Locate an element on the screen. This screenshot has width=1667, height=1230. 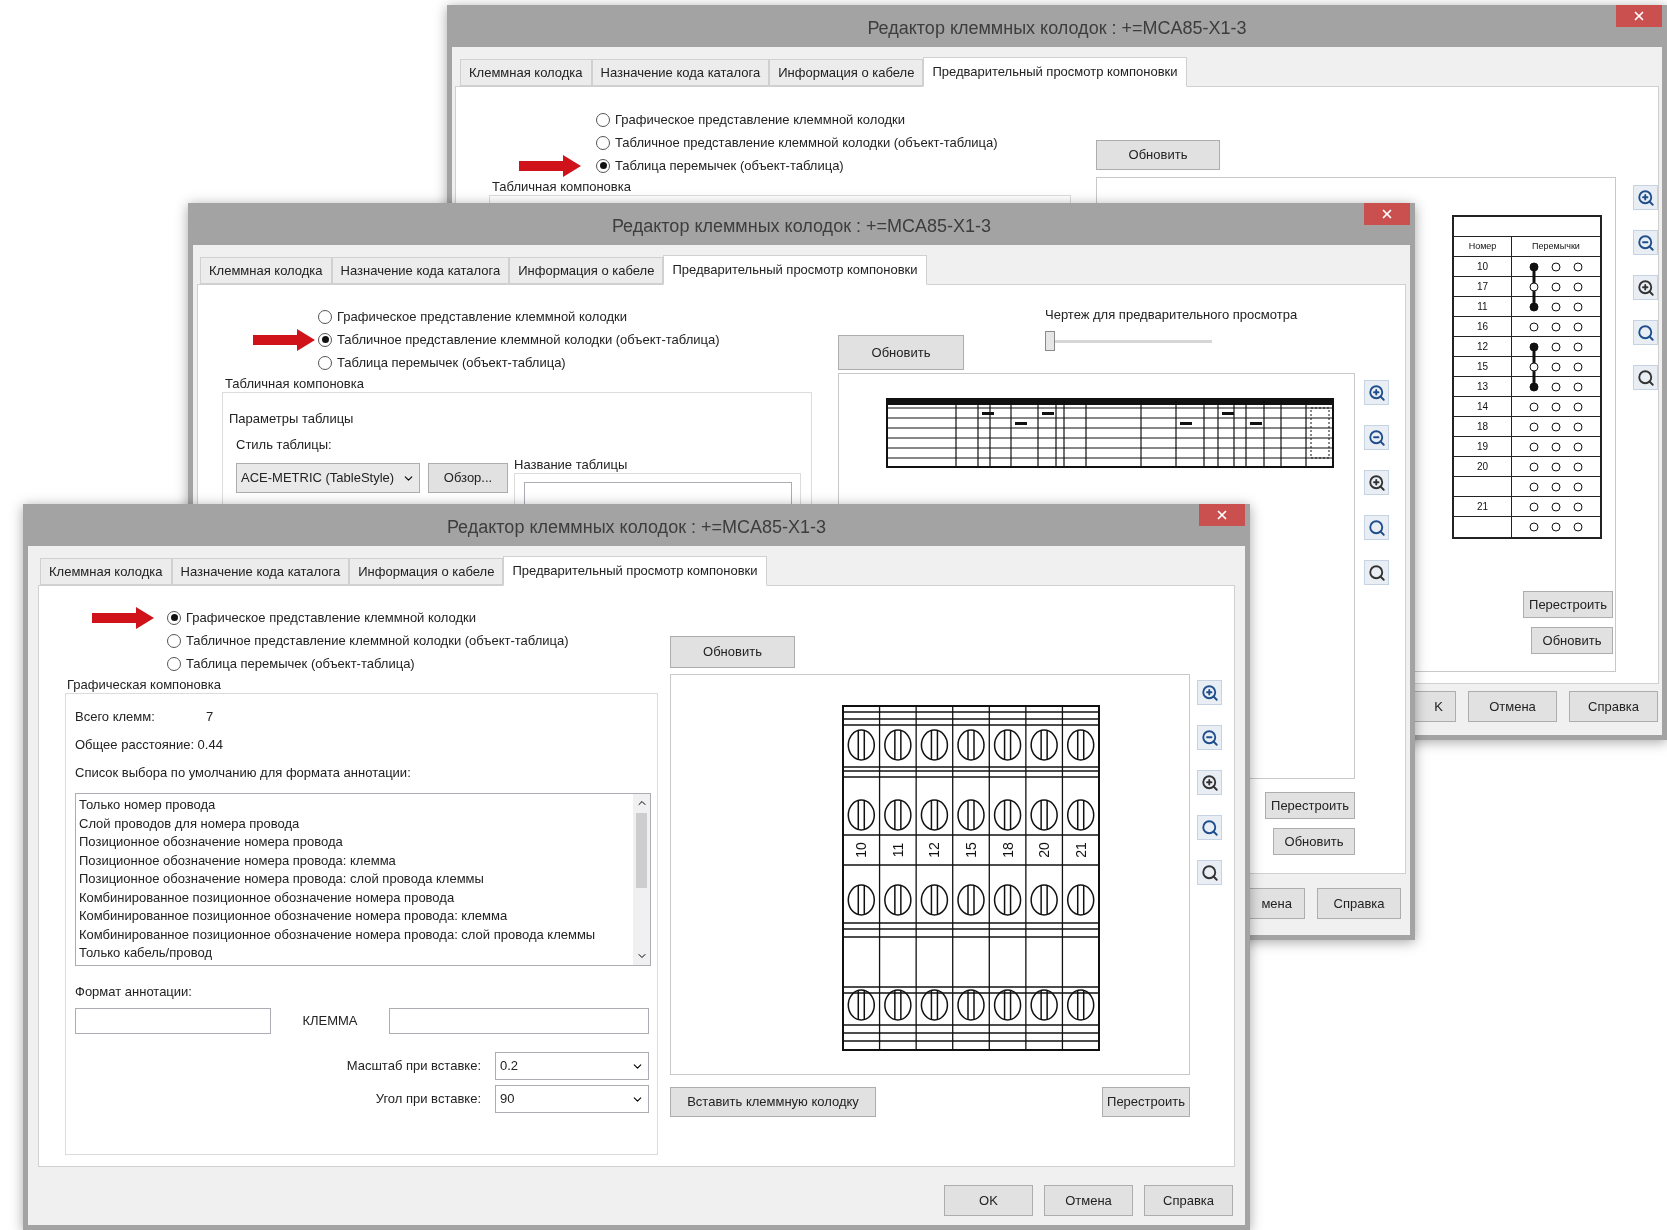
table-cell-text: 20 is located at coordinates (1482, 467).